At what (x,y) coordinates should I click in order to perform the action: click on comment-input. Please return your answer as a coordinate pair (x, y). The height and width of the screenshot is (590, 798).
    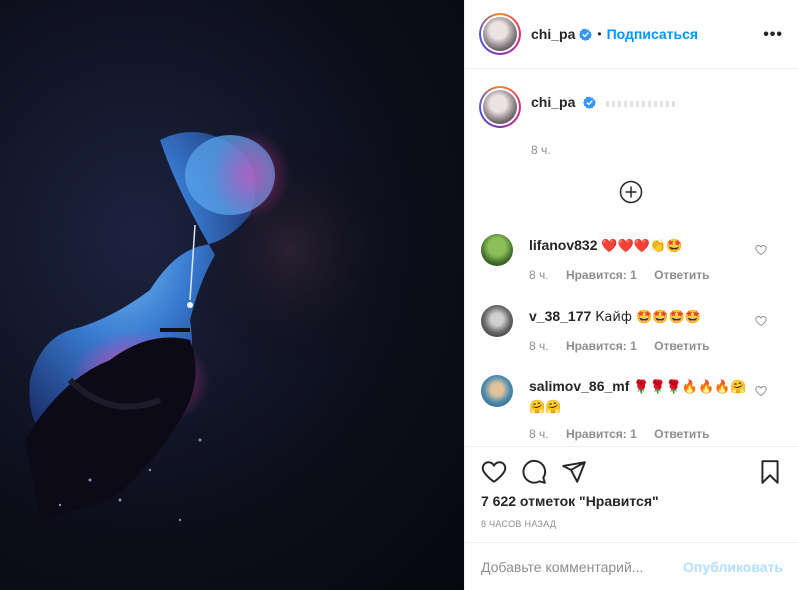
    Looking at the image, I should click on (582, 566).